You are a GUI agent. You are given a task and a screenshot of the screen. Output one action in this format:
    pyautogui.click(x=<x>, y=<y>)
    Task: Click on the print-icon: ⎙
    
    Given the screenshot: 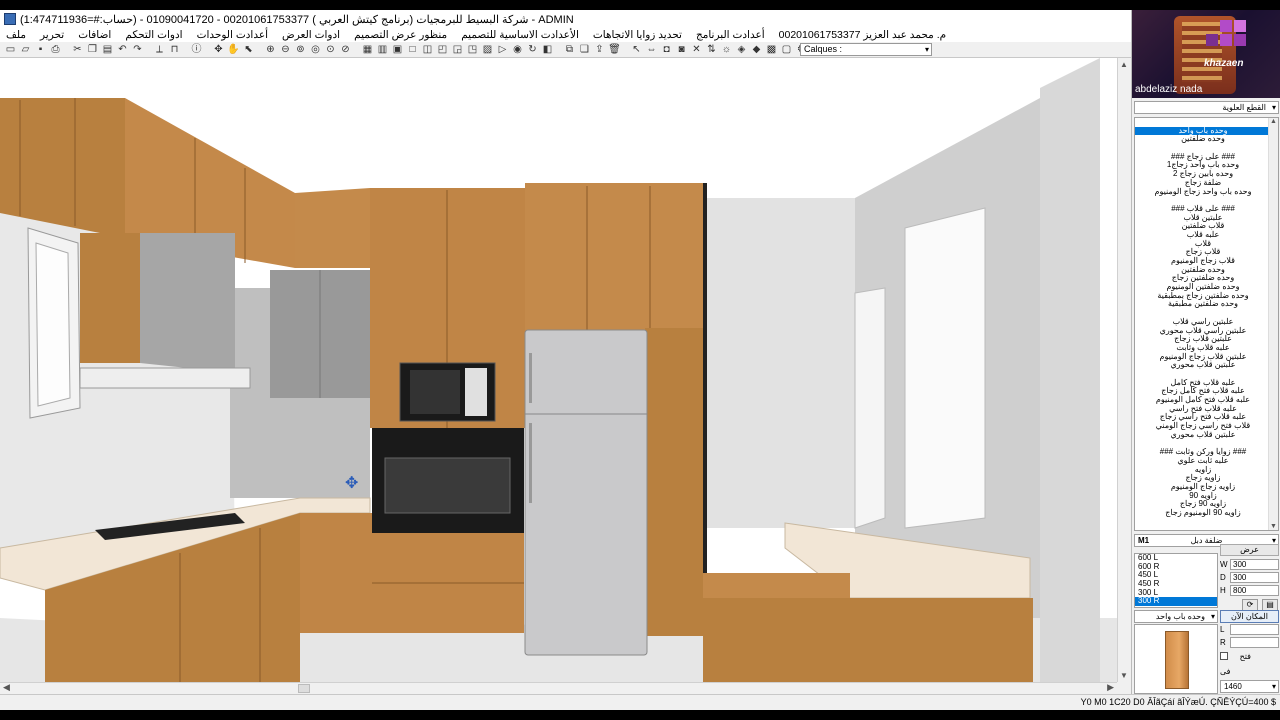 What is the action you would take?
    pyautogui.click(x=55, y=49)
    